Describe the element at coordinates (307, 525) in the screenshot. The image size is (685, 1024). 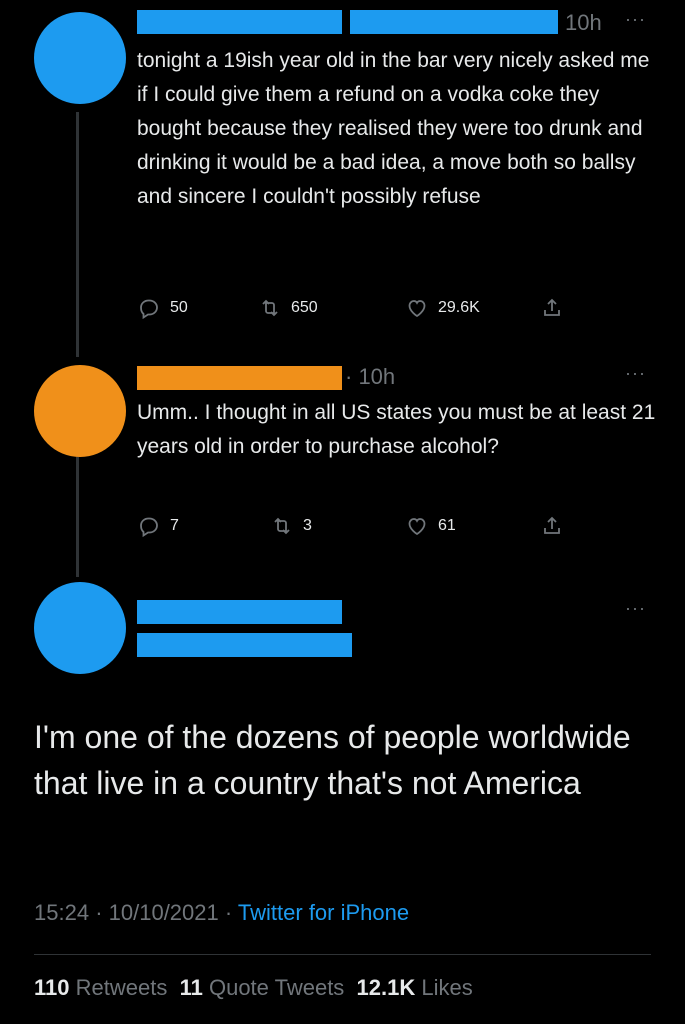
I see `retweet-count: 3` at that location.